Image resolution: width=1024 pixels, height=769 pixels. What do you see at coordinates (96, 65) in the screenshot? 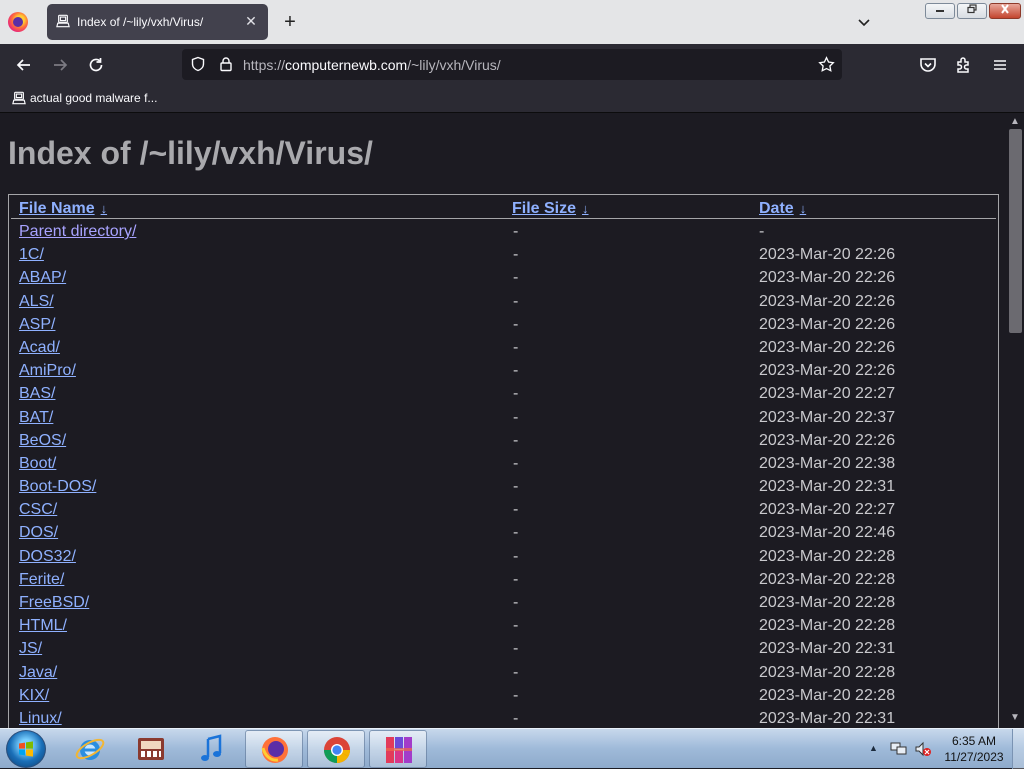
I see `reload-icon` at bounding box center [96, 65].